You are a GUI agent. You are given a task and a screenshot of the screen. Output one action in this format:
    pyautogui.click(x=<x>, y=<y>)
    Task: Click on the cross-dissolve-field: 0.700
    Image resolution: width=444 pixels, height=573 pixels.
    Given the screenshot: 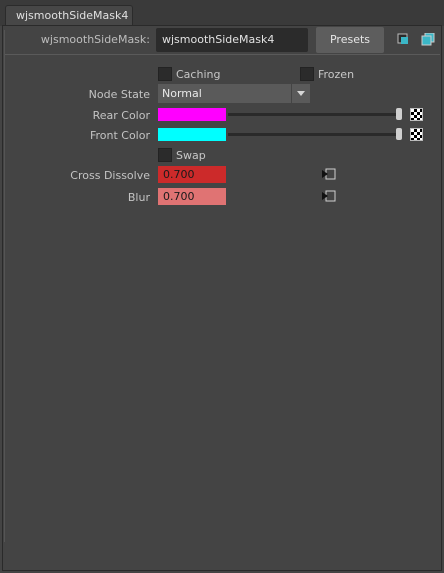 What is the action you would take?
    pyautogui.click(x=192, y=174)
    